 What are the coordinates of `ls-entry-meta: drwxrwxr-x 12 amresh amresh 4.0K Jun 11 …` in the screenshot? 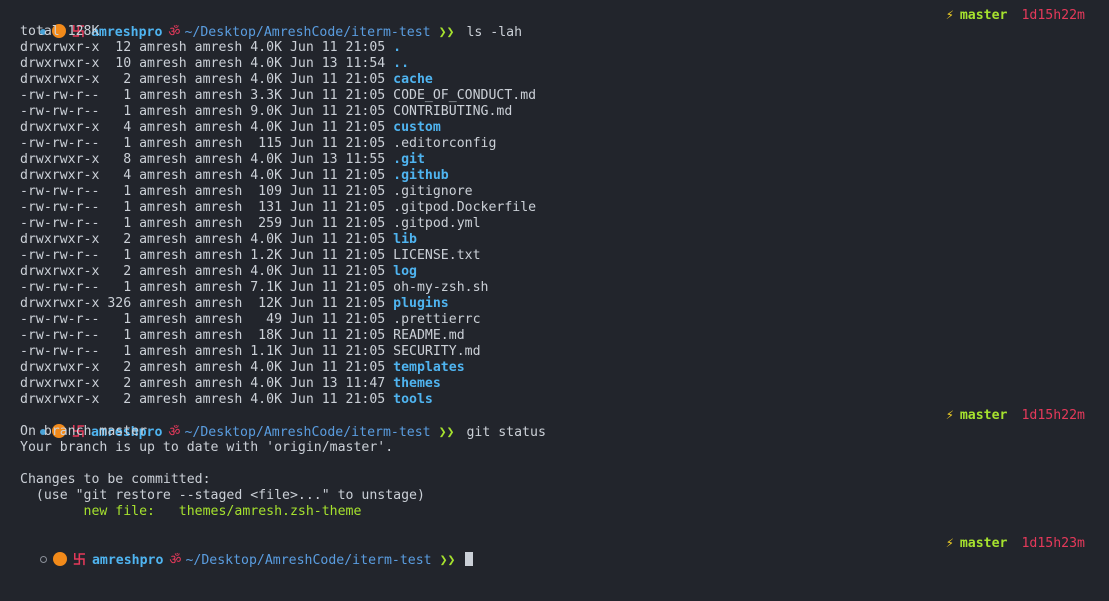 It's located at (207, 47).